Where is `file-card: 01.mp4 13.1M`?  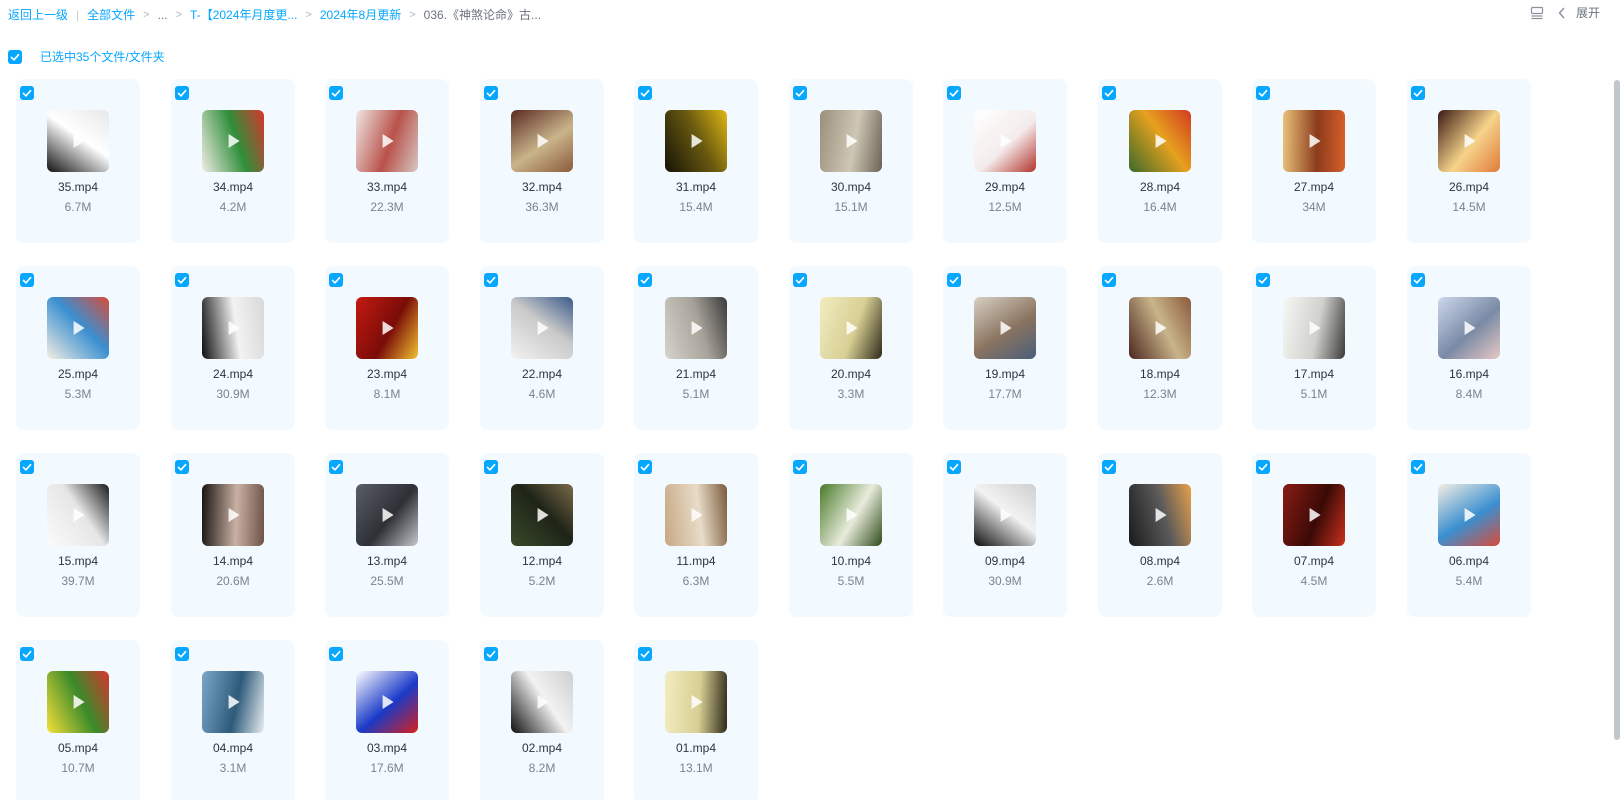
file-card: 01.mp4 13.1M is located at coordinates (696, 720).